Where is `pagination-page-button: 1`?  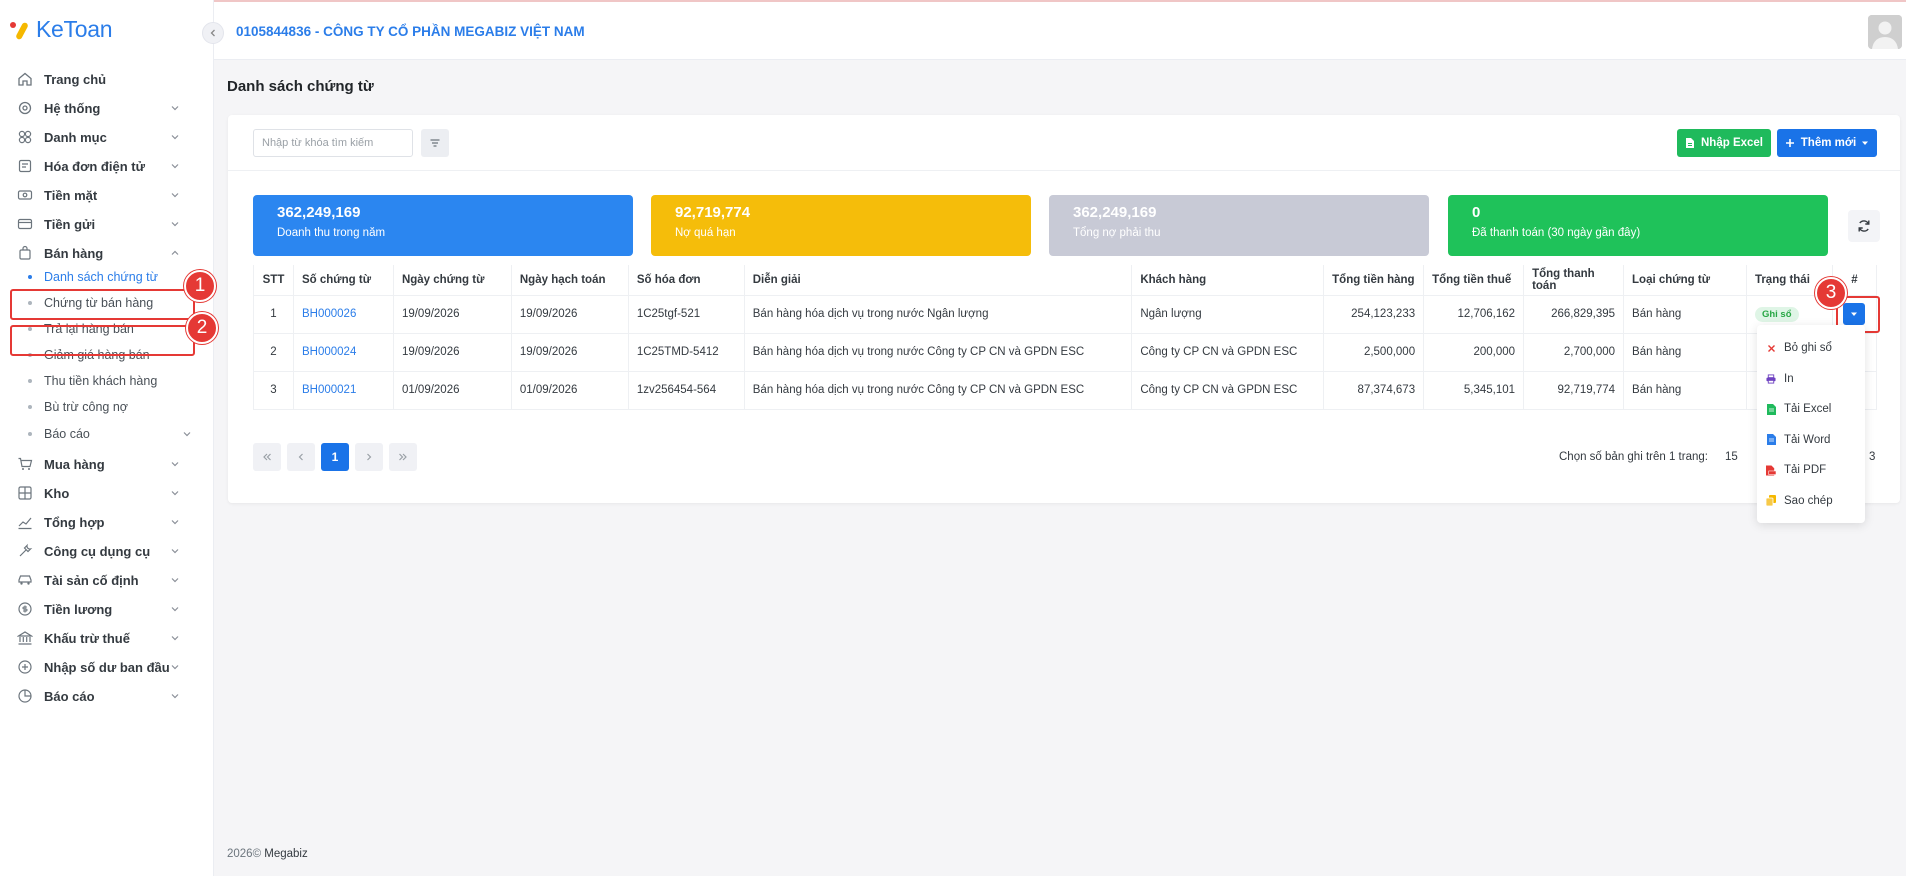 pagination-page-button: 1 is located at coordinates (335, 457).